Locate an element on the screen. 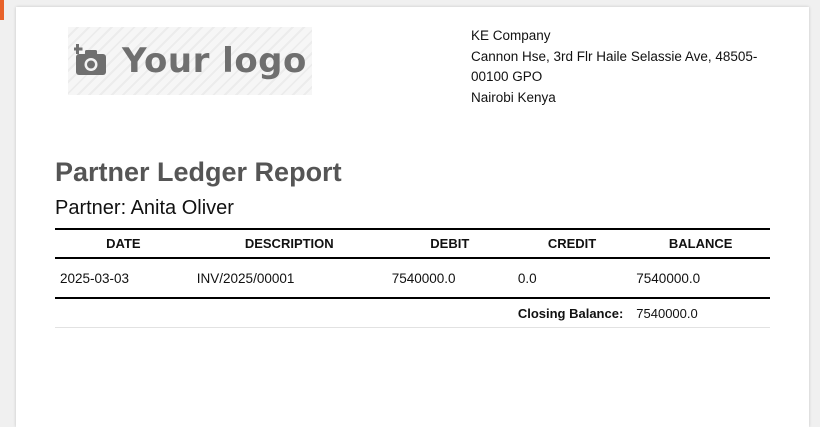 This screenshot has height=427, width=820. closing-balance-label: Closing Balance: is located at coordinates (572, 313).